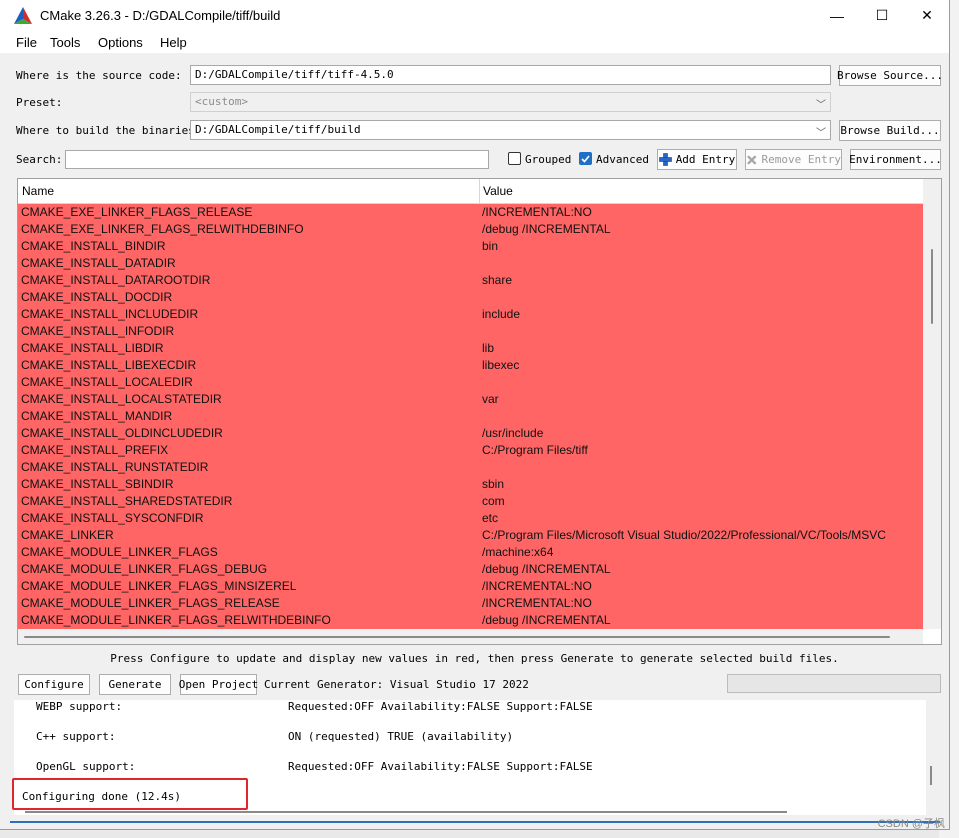  Describe the element at coordinates (121, 399) in the screenshot. I see `cache-entry-name: CMAKE_INSTALL_LOCALSTATEDIR` at that location.